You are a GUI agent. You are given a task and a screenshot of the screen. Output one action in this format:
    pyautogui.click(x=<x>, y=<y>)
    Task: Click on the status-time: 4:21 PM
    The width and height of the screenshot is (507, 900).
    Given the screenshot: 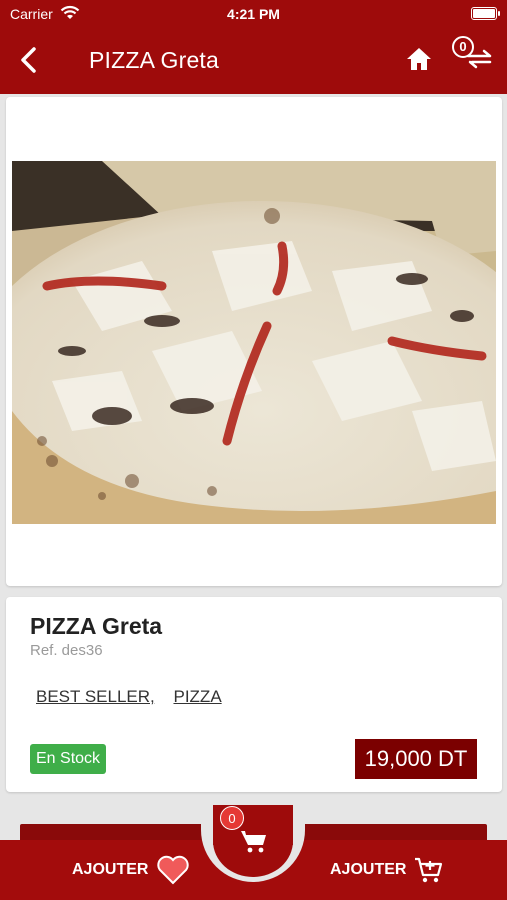 What is the action you would take?
    pyautogui.click(x=253, y=14)
    